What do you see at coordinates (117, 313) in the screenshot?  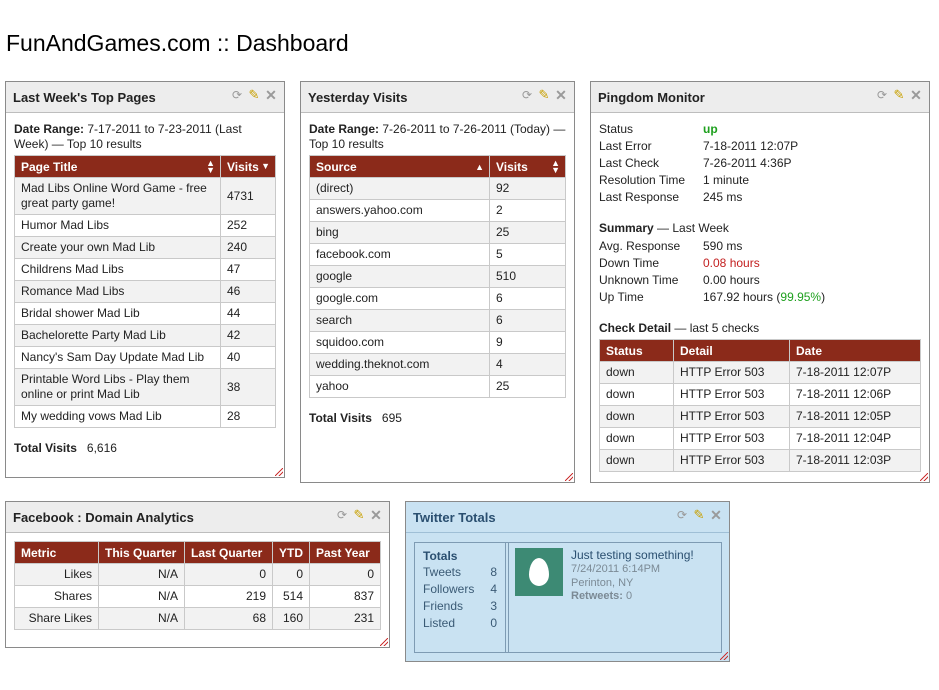 I see `table-cell: Bridal shower Mad Lib` at bounding box center [117, 313].